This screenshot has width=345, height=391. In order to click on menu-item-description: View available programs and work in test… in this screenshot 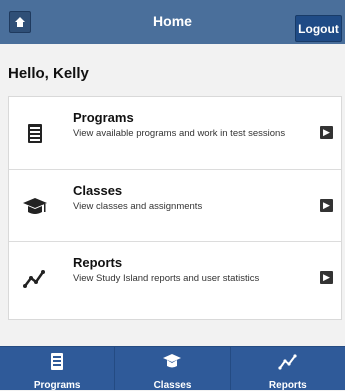, I will do `click(179, 133)`.